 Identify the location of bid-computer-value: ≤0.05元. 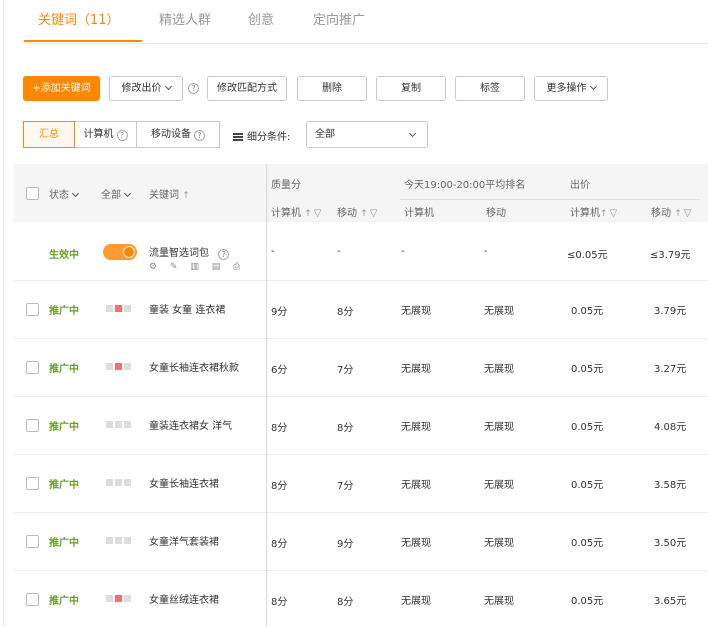
(587, 253).